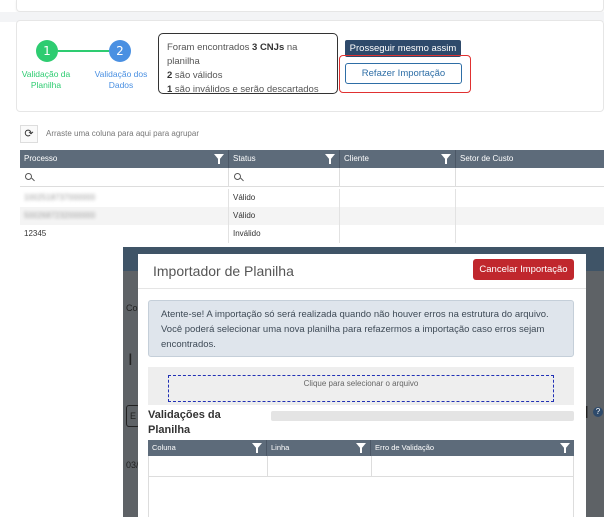 The image size is (604, 517). I want to click on redo-import-button: Refazer Importação, so click(403, 73).